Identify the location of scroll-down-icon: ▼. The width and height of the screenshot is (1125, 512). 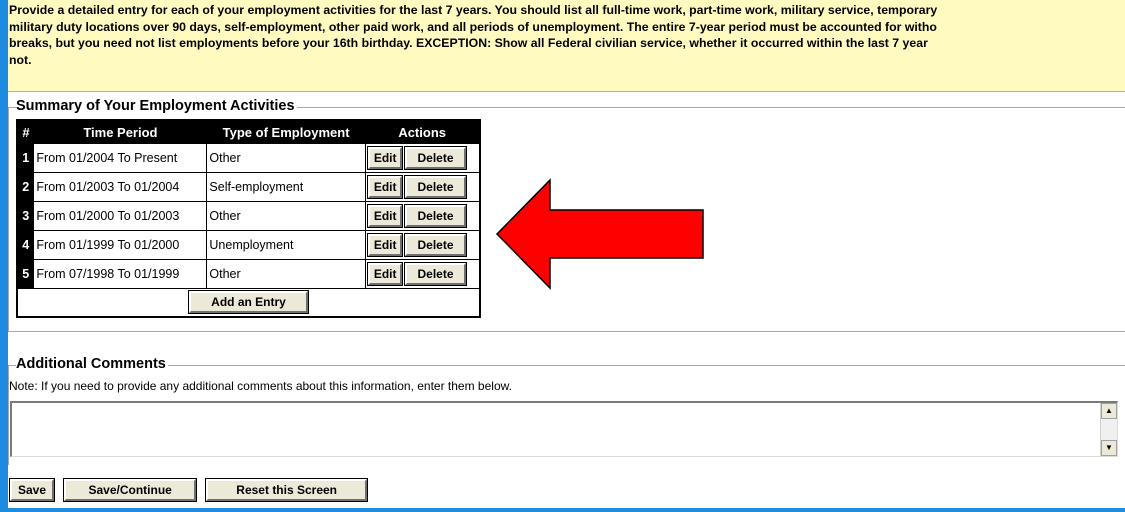
(1109, 448).